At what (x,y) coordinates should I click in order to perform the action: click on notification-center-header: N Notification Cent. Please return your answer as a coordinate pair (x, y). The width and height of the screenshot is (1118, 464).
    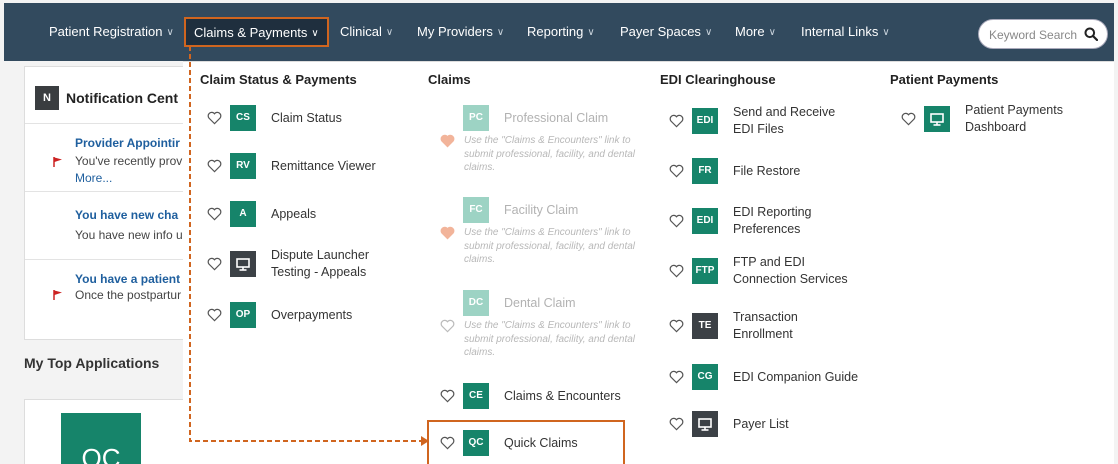
    Looking at the image, I should click on (106, 98).